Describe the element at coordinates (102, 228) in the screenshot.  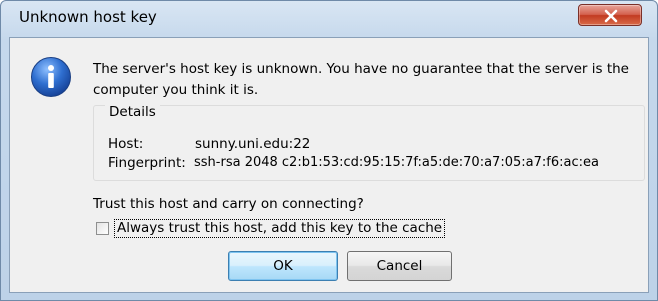
I see `always-trust-checkbox` at that location.